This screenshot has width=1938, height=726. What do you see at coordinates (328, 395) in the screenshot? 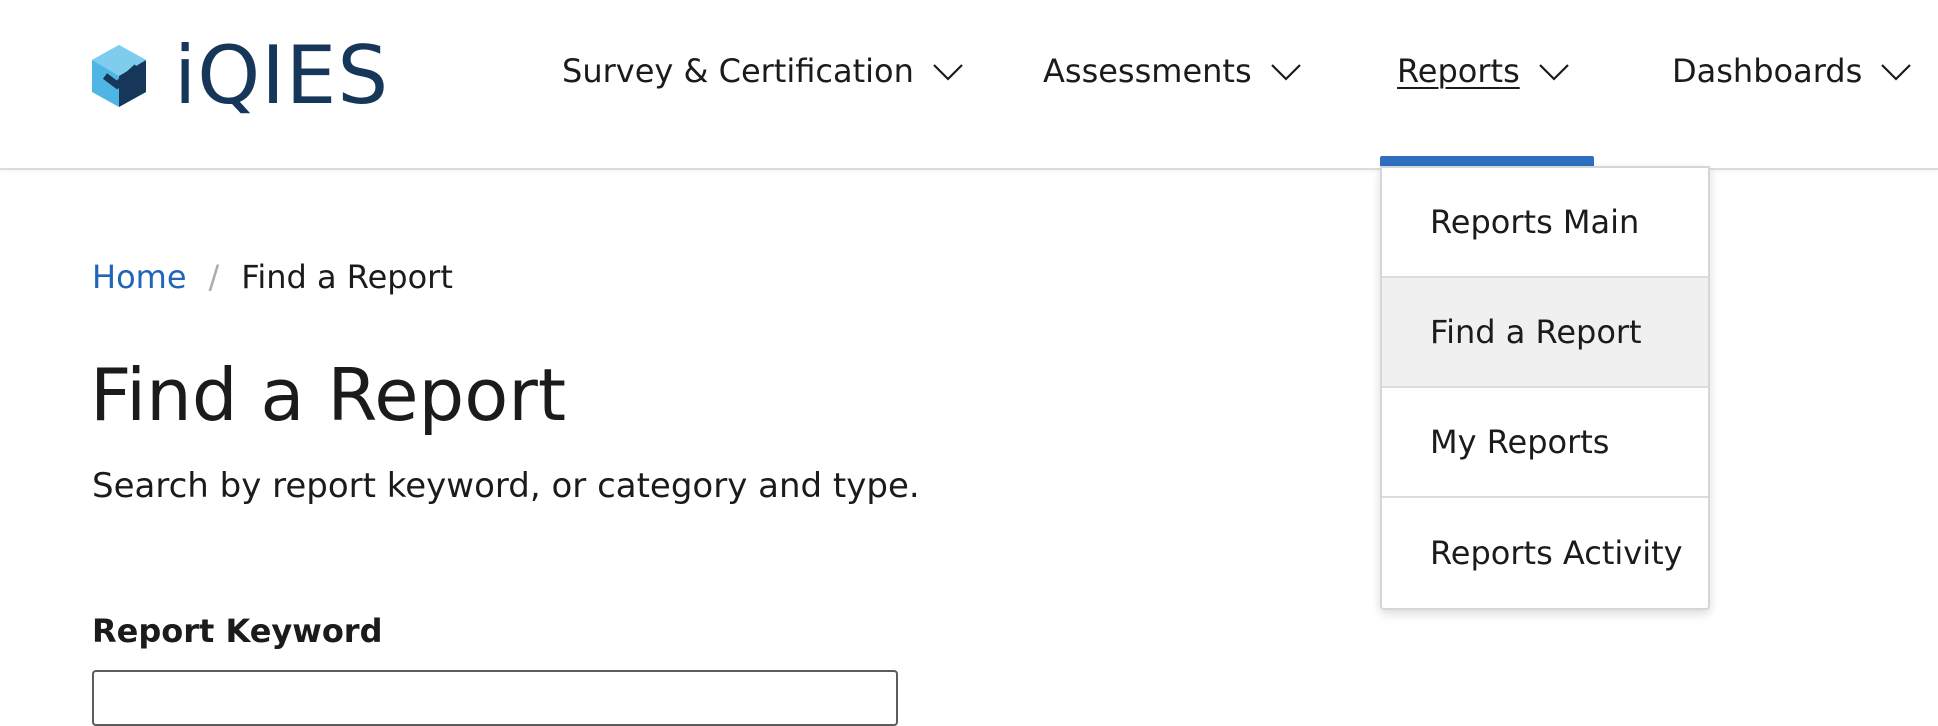
I see `page-title: Find a Report` at bounding box center [328, 395].